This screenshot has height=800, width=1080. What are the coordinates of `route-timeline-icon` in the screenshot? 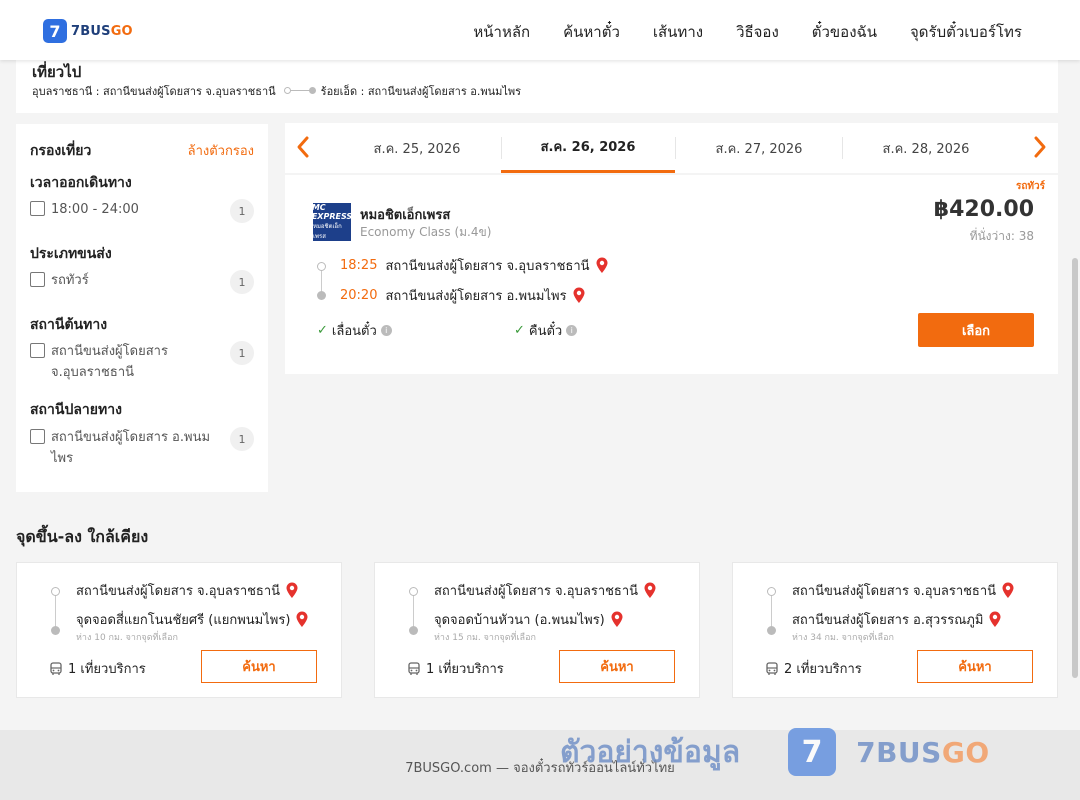 It's located at (56, 611).